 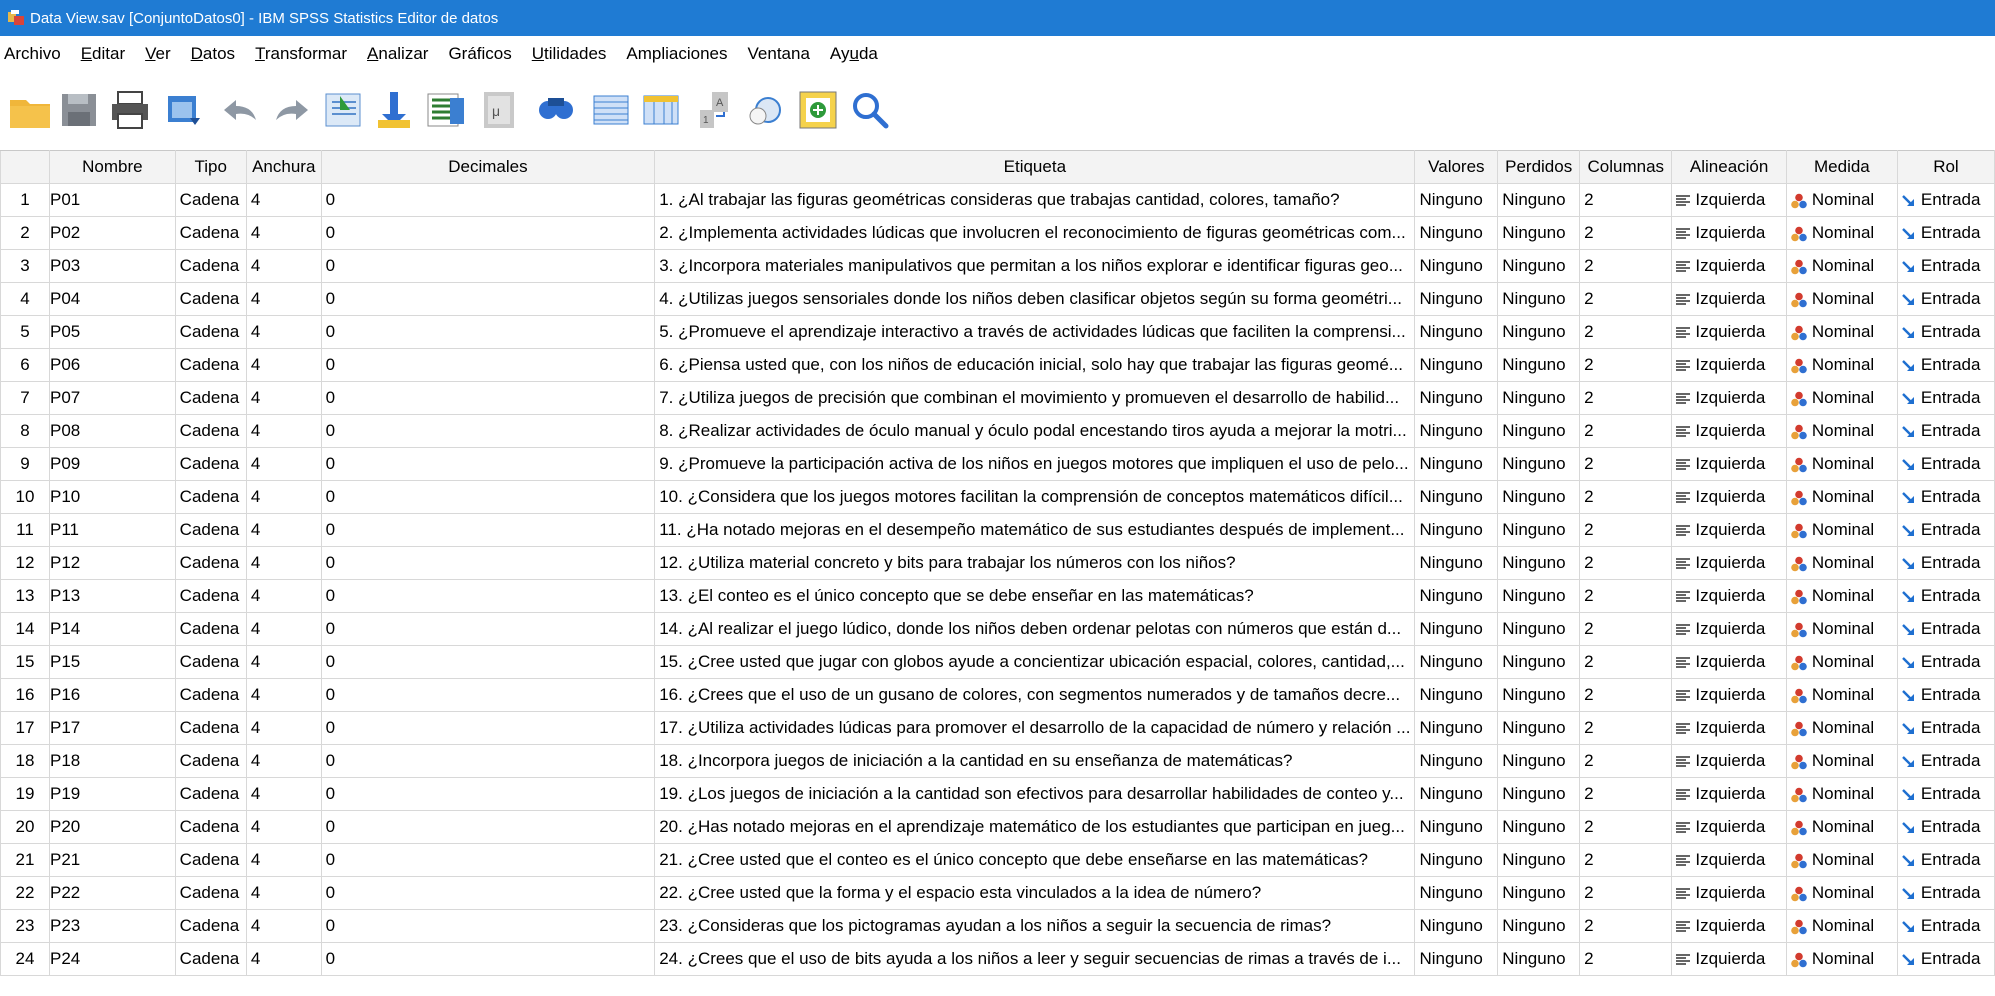 I want to click on cell-nombre: P14, so click(x=112, y=629).